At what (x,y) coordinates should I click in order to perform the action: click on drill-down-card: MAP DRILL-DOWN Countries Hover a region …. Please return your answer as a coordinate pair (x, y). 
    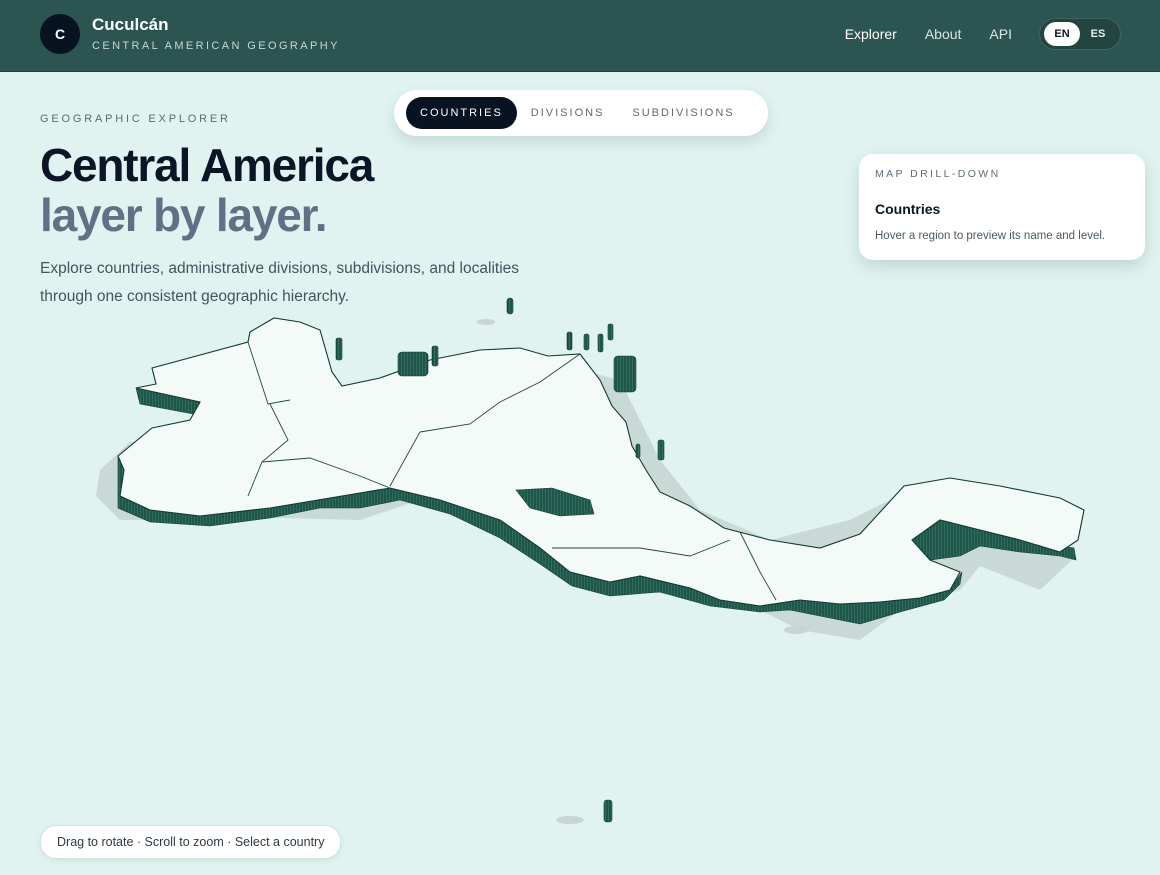
    Looking at the image, I should click on (1002, 207).